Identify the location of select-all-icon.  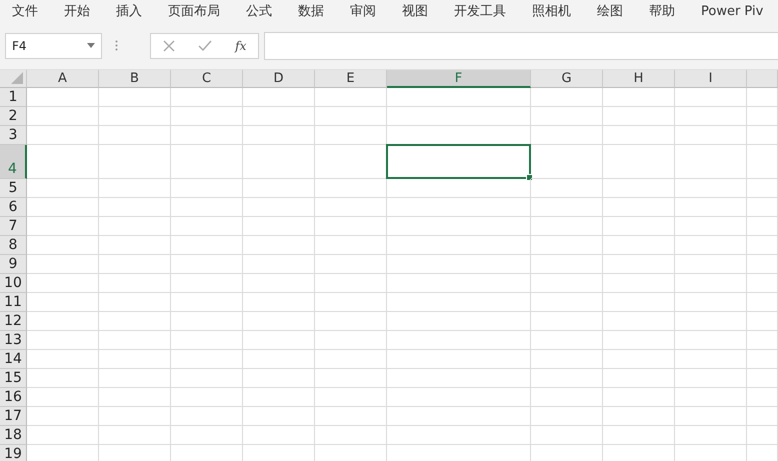
(17, 78).